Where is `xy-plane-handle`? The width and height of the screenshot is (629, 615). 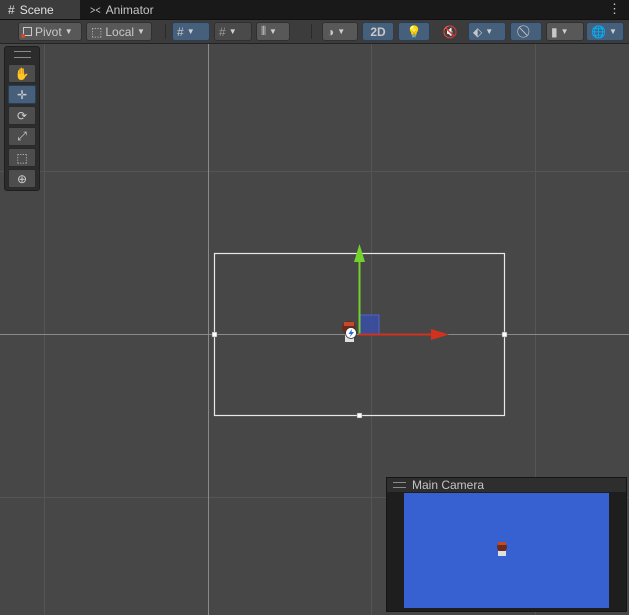
xy-plane-handle is located at coordinates (369, 324).